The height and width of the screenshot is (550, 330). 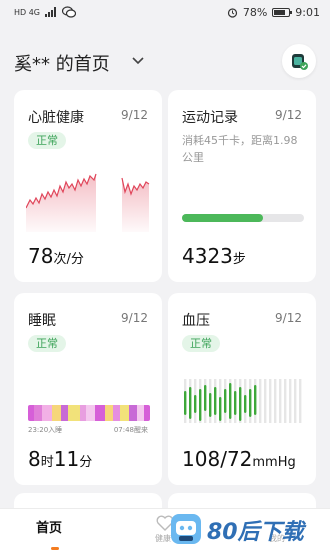 I want to click on sleep-status-badge: 正常, so click(x=47, y=343).